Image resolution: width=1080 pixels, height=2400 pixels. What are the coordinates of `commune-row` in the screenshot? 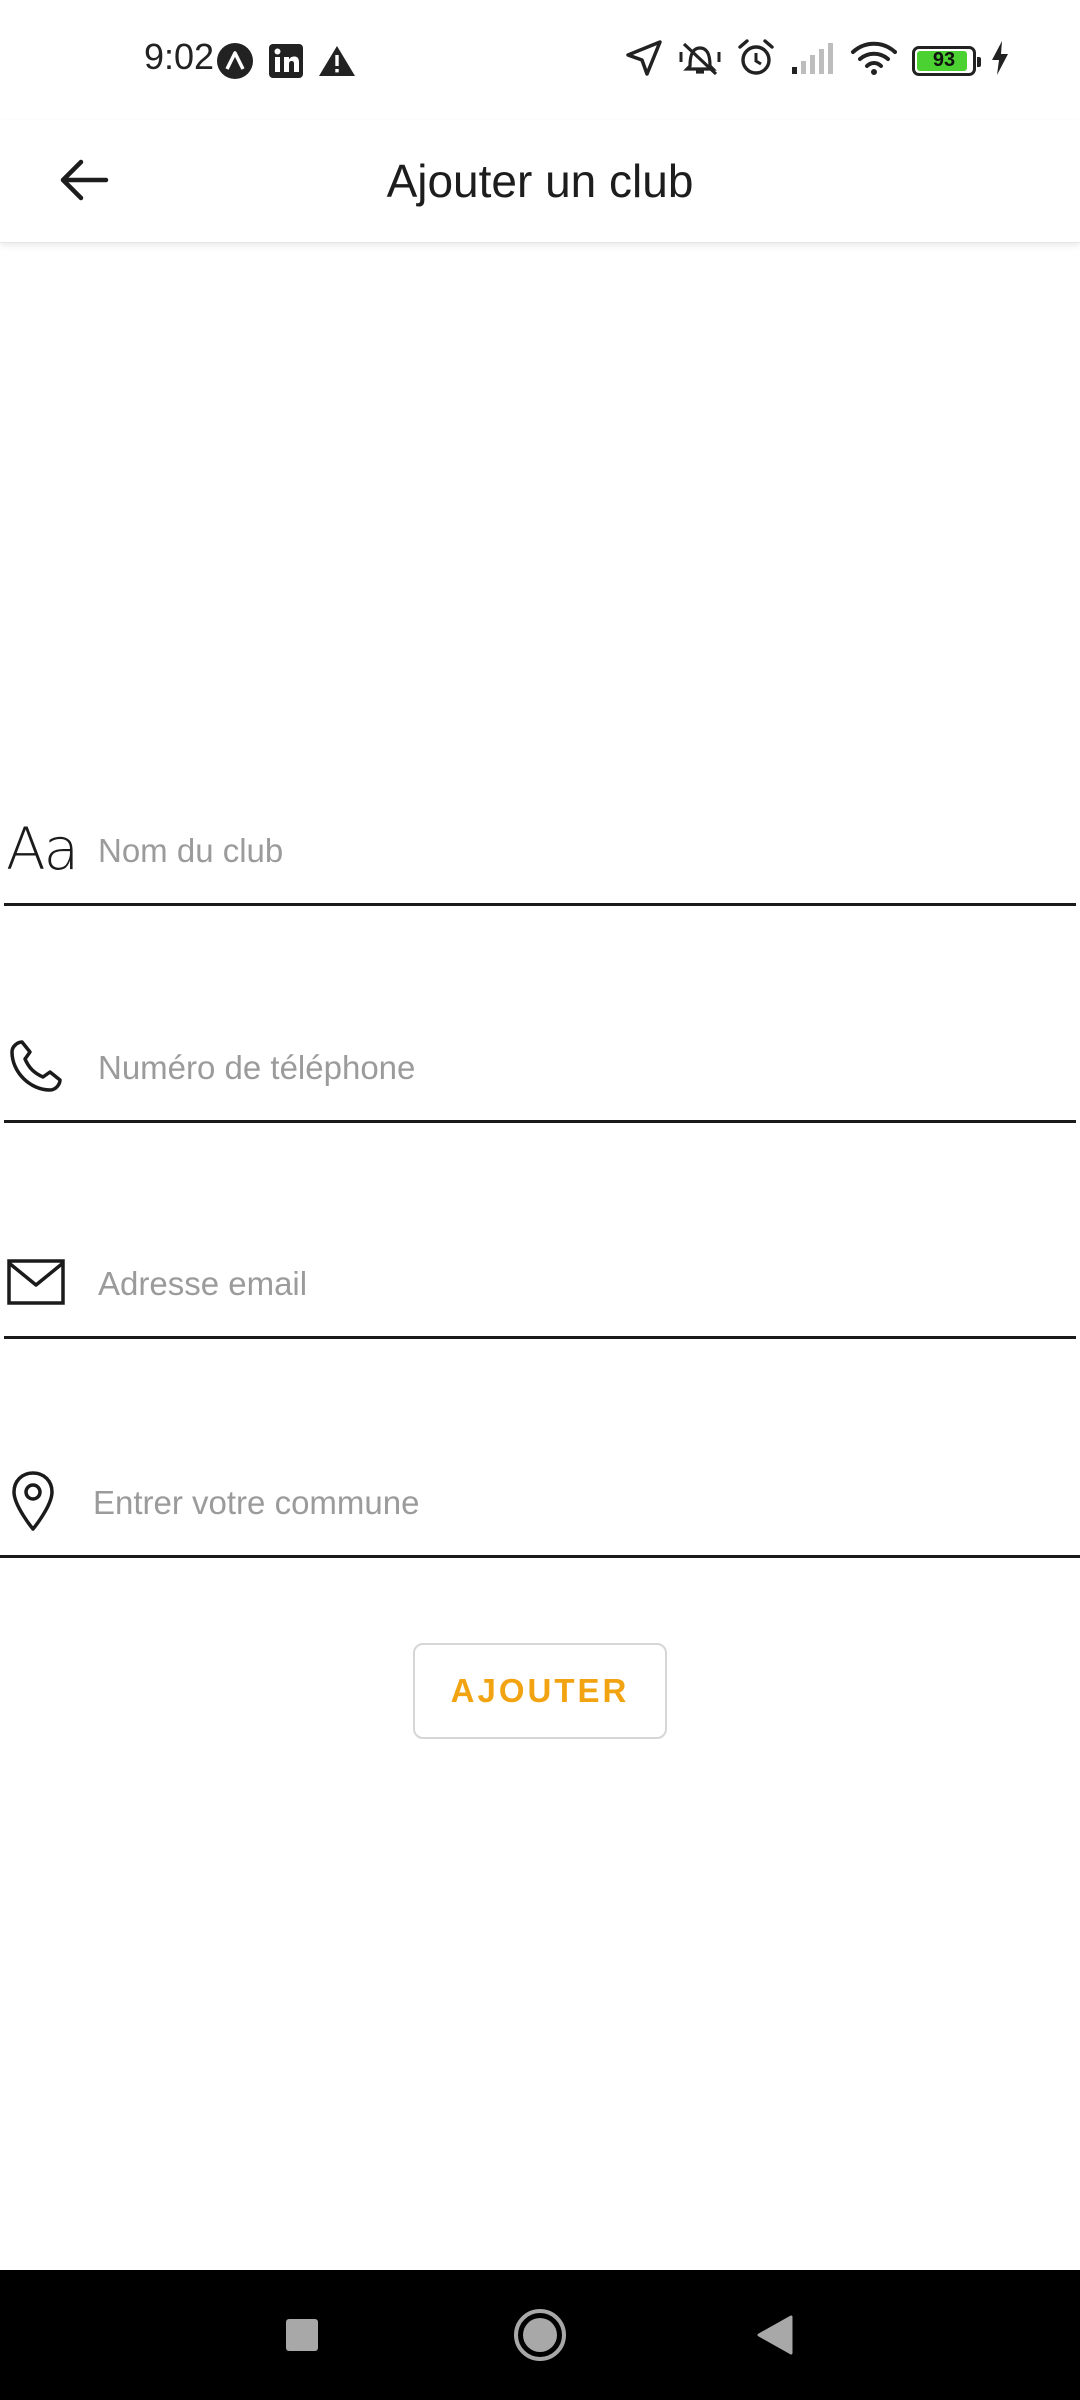 It's located at (540, 1503).